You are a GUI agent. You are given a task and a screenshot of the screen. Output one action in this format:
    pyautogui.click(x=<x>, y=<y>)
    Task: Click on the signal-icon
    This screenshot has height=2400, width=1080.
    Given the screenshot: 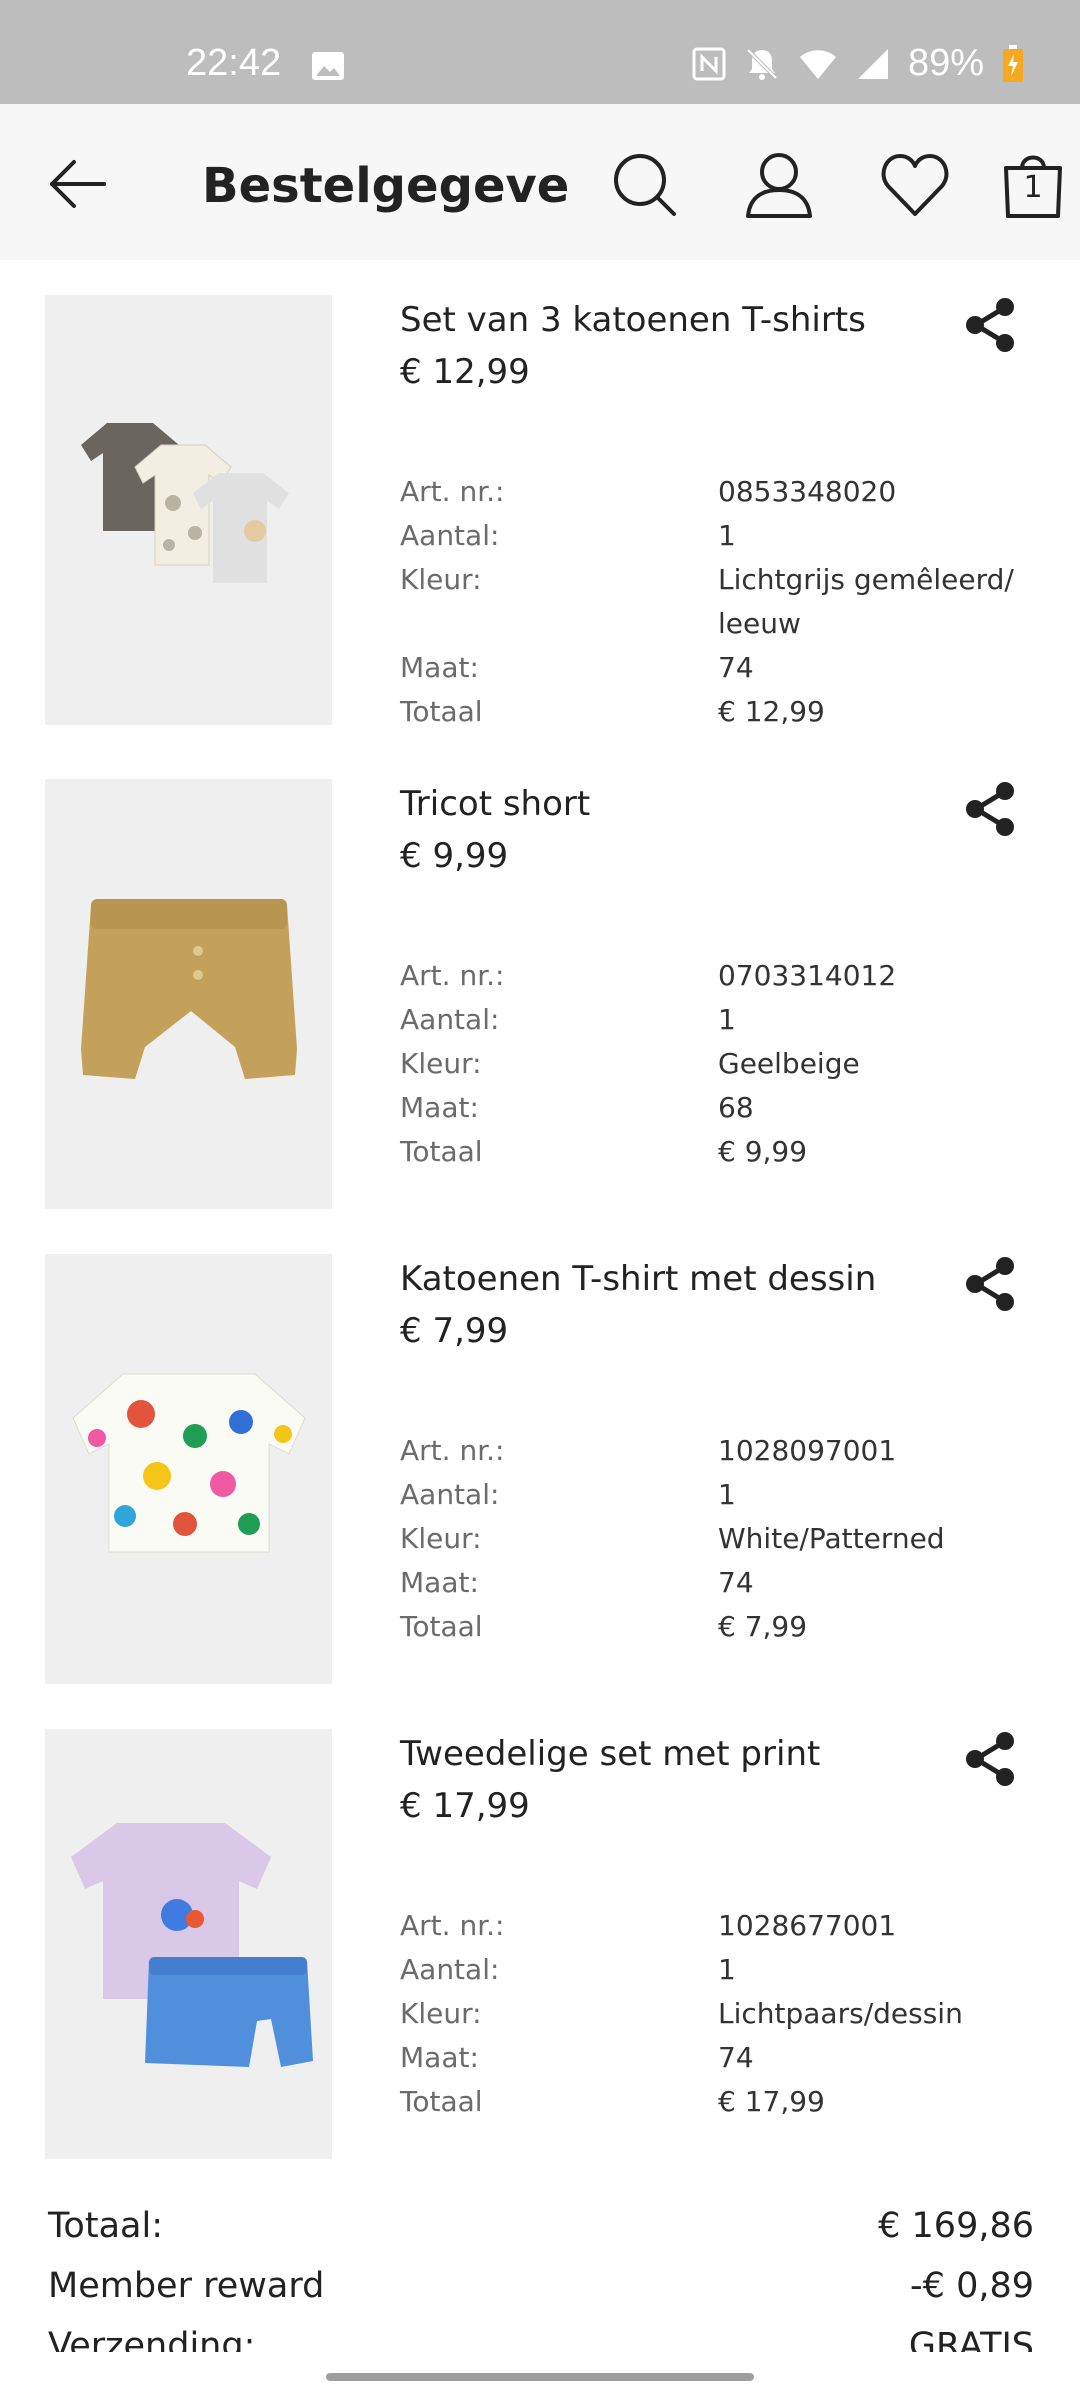 What is the action you would take?
    pyautogui.click(x=872, y=63)
    